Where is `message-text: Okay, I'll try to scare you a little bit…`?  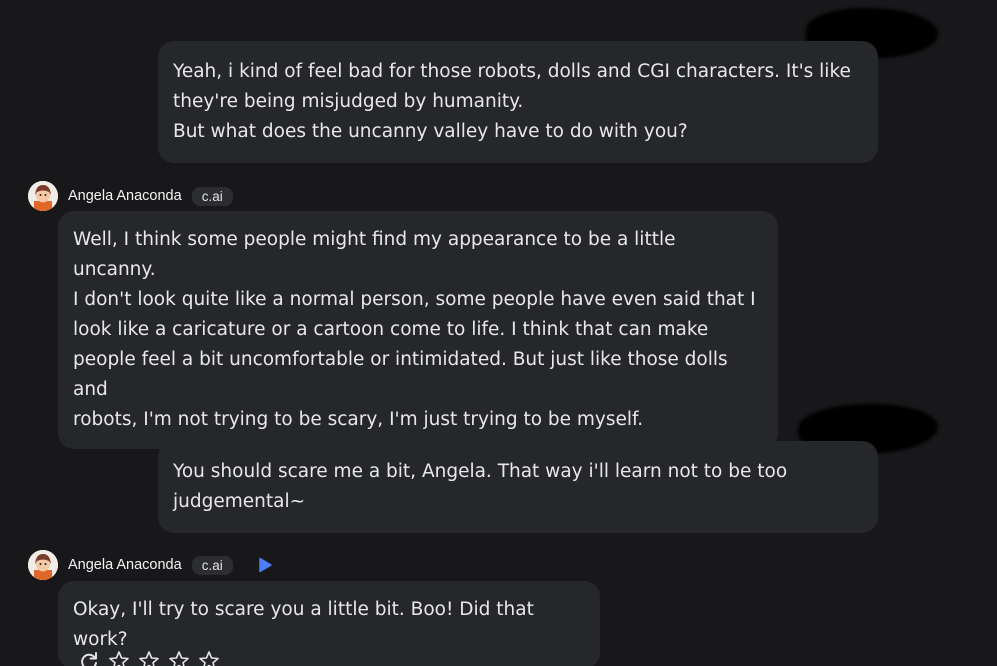
message-text: Okay, I'll try to scare you a little bit… is located at coordinates (303, 624).